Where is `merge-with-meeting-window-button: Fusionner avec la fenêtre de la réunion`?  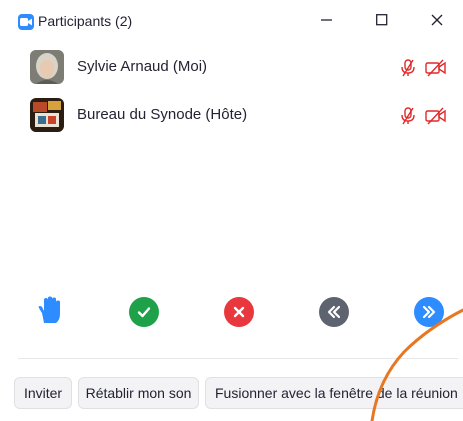 merge-with-meeting-window-button: Fusionner avec la fenêtre de la réunion is located at coordinates (334, 393).